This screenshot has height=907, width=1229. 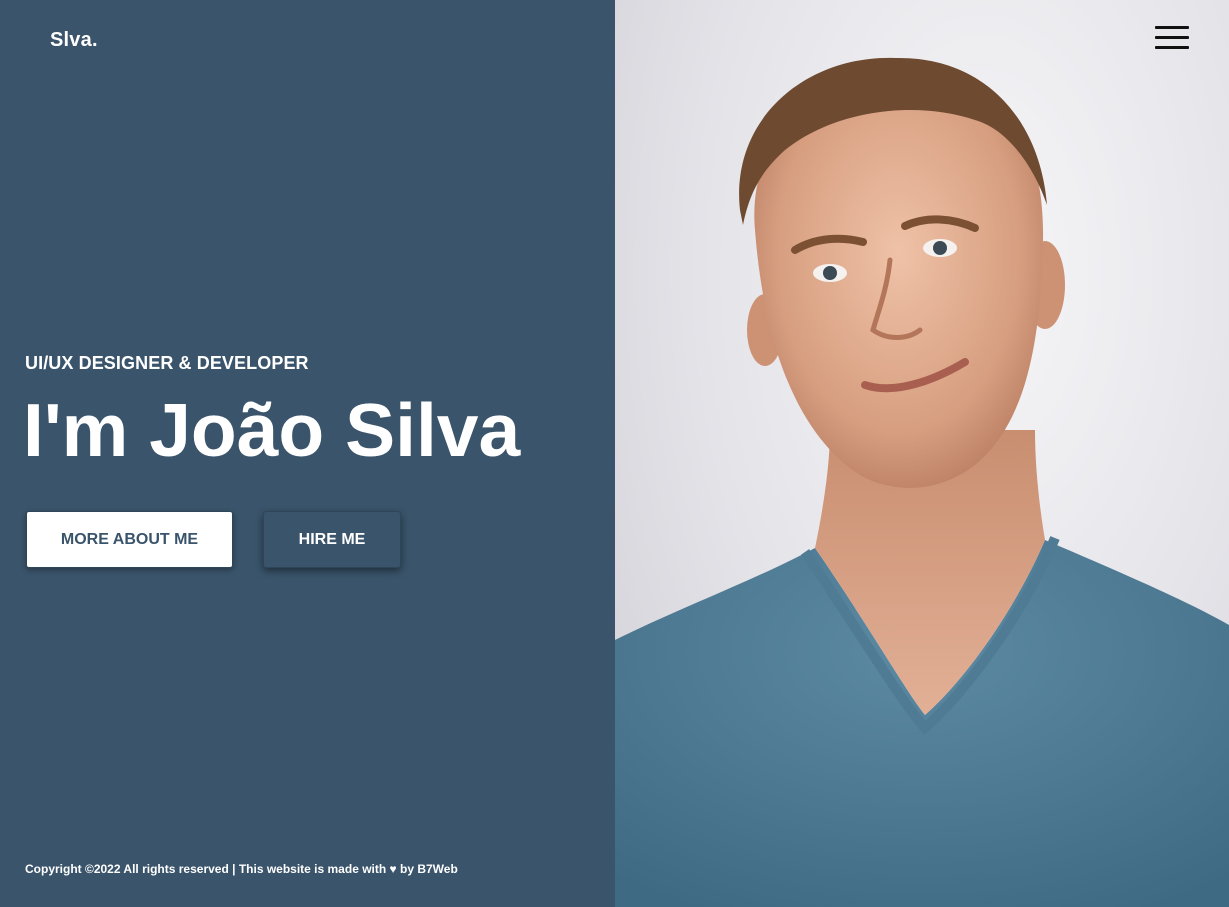 I want to click on hire-me-button: HIRE ME, so click(x=332, y=539).